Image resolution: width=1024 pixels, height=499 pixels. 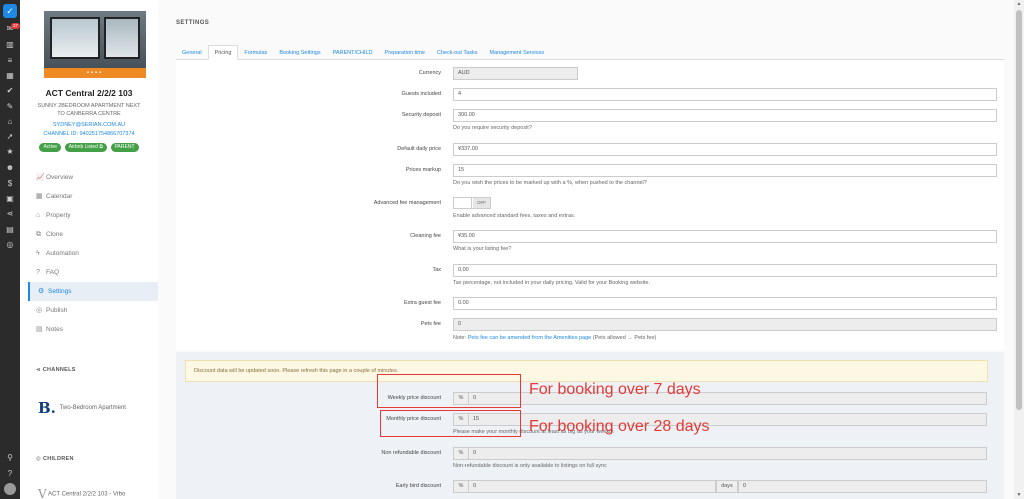 I want to click on help-icon: ?, so click(x=10, y=474).